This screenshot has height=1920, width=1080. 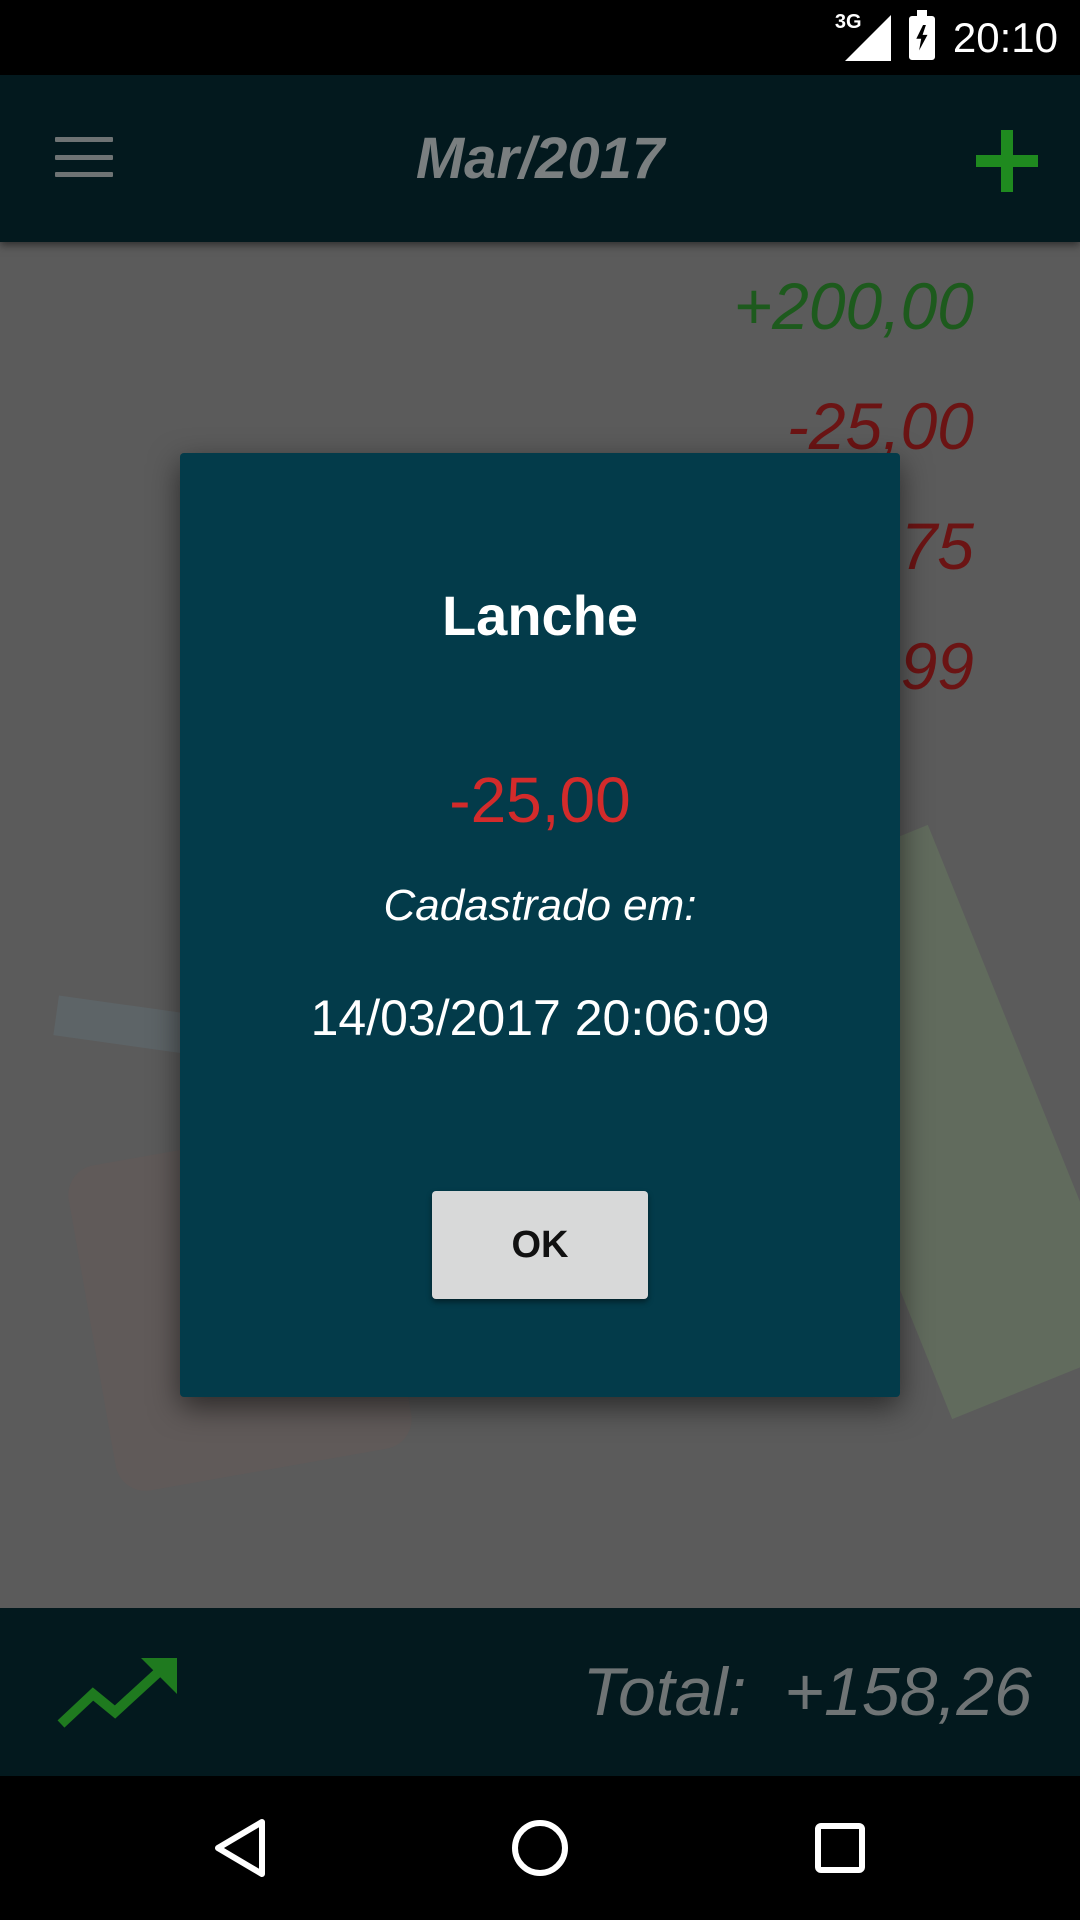 I want to click on month-title: Mar/2017, so click(x=540, y=158).